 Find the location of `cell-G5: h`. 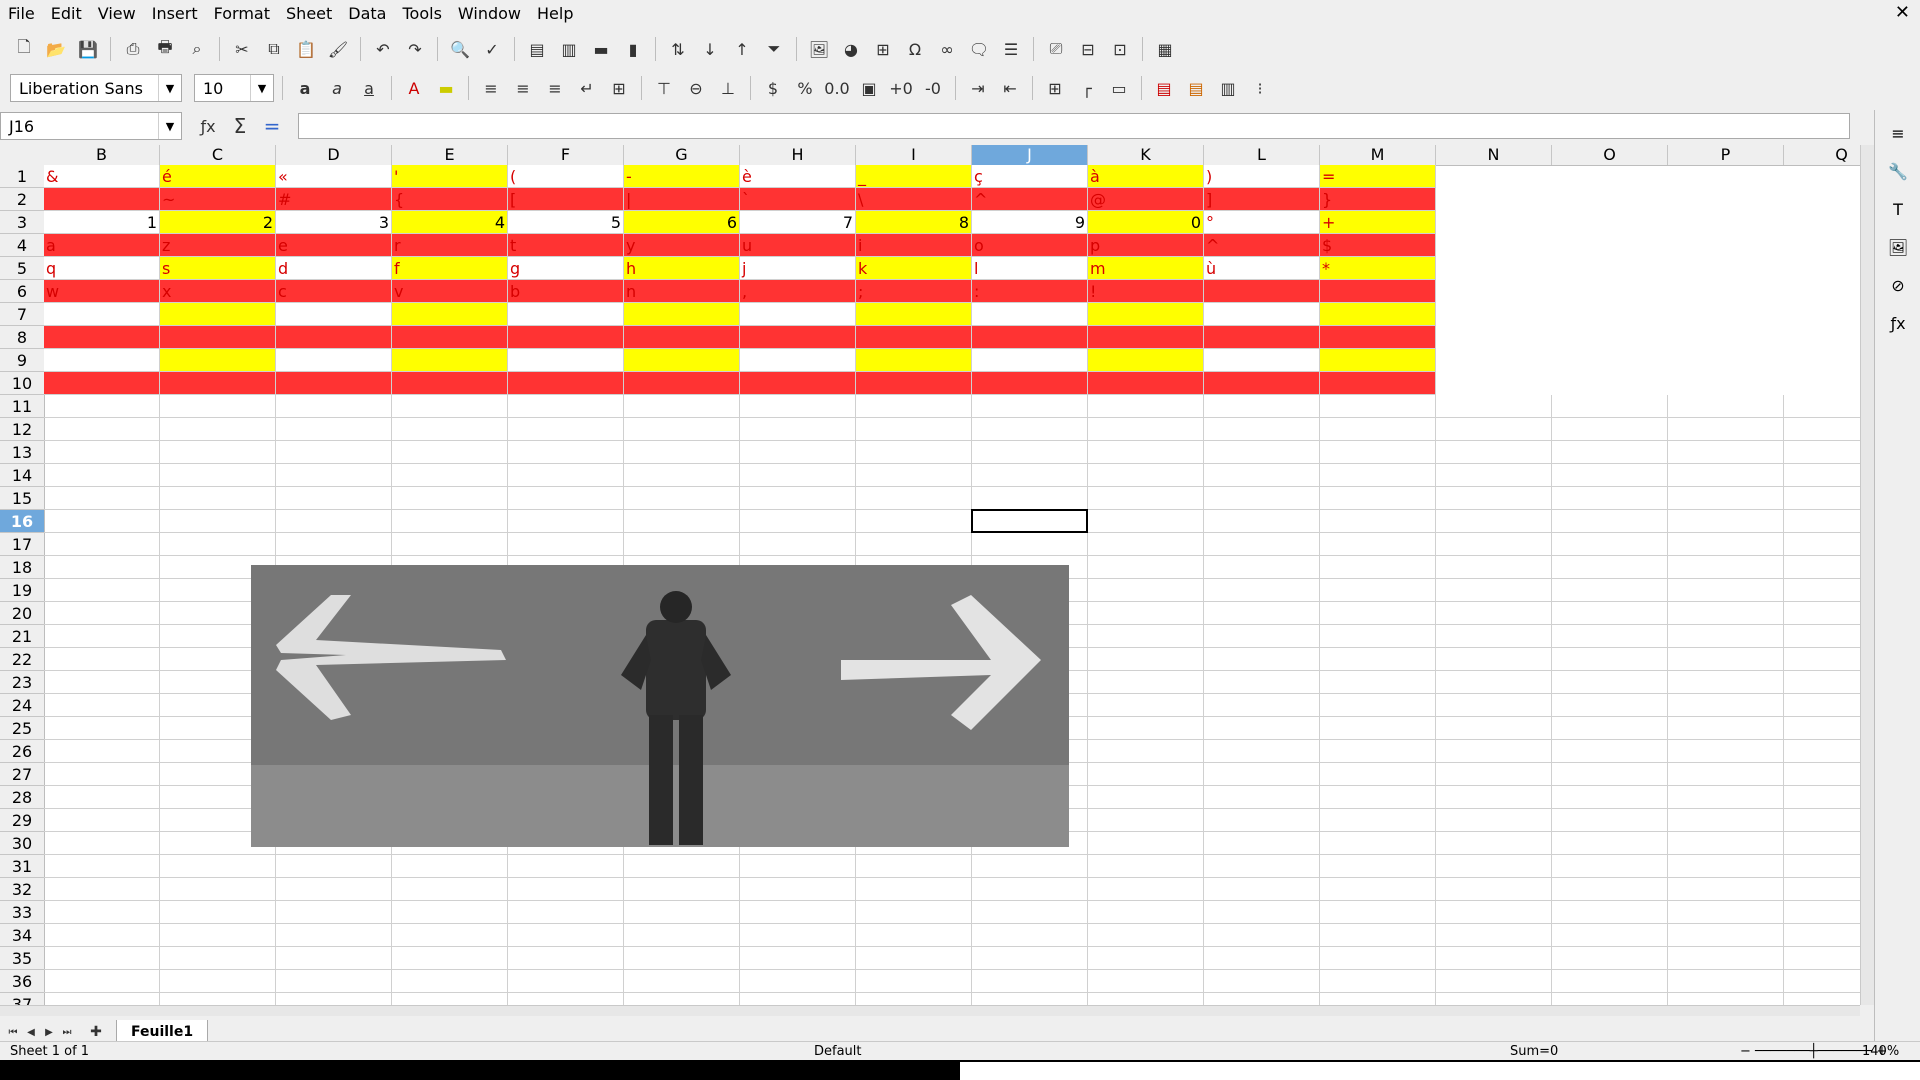

cell-G5: h is located at coordinates (682, 268).